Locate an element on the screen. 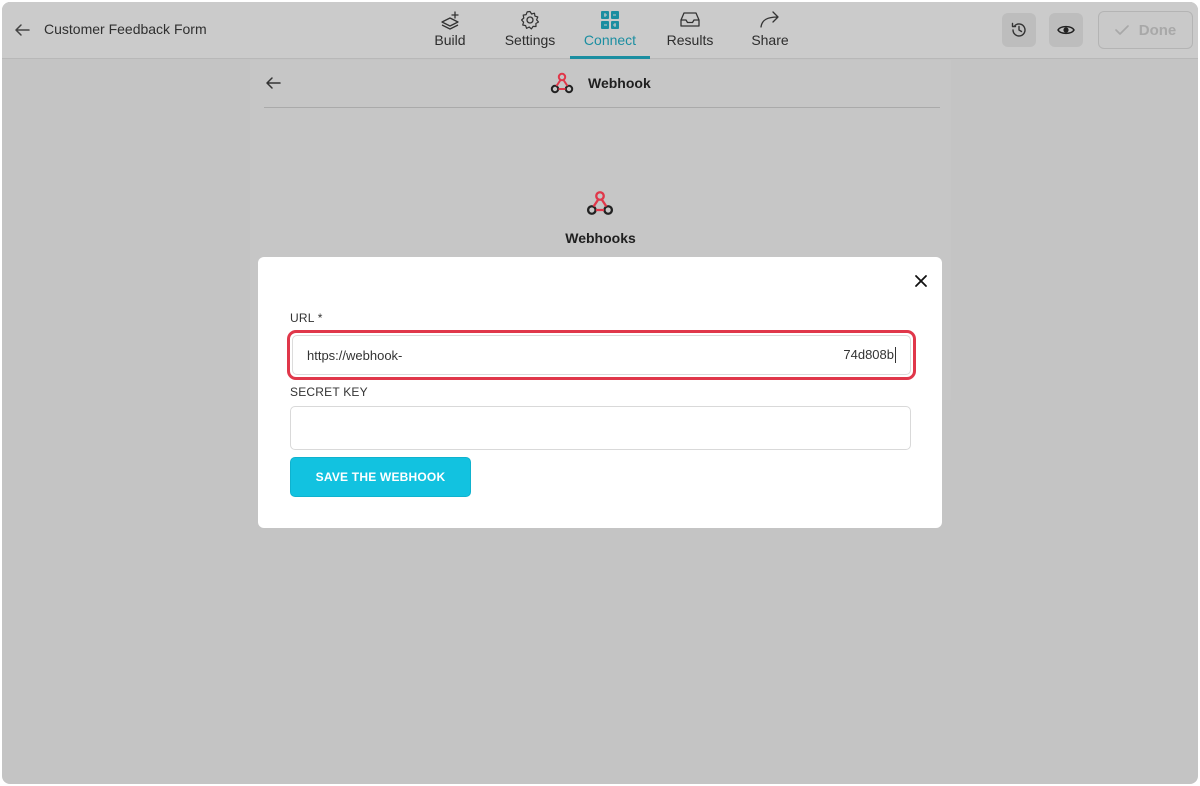 The height and width of the screenshot is (786, 1200). panel-header: Webhook is located at coordinates (602, 84).